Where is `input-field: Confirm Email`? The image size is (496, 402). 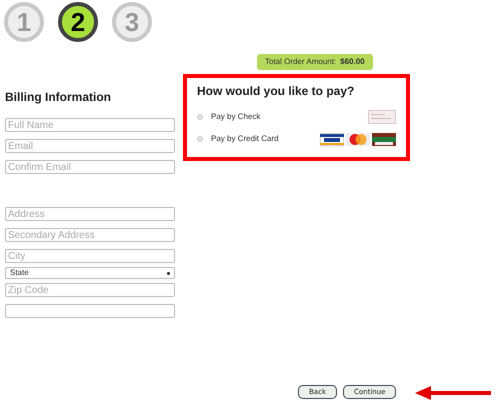 input-field: Confirm Email is located at coordinates (90, 167).